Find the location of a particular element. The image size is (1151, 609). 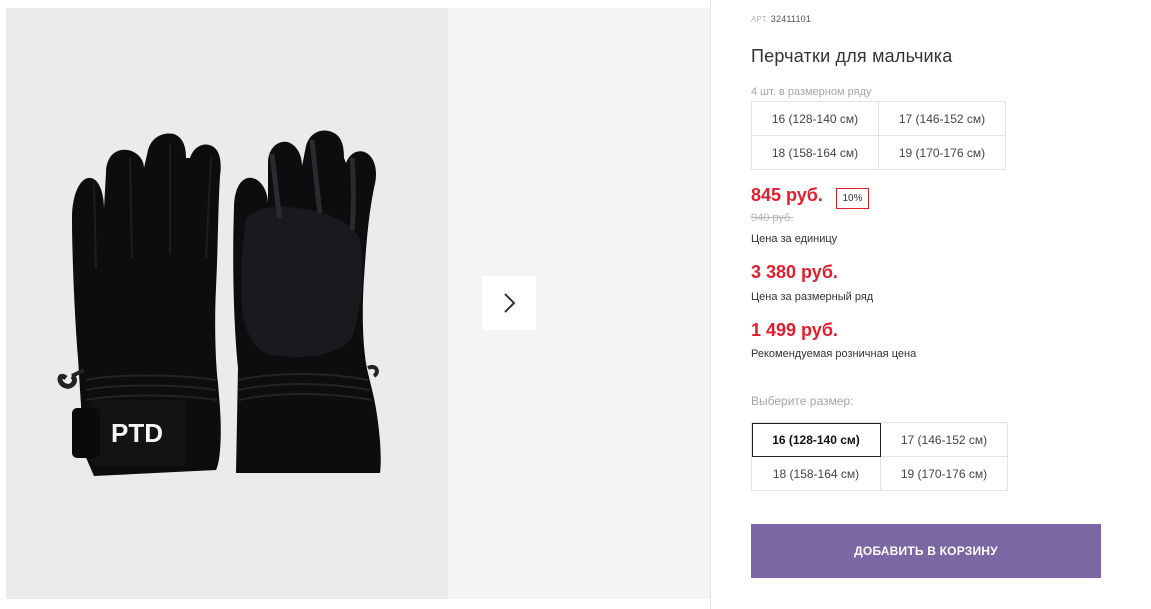

right-glove is located at coordinates (307, 301).